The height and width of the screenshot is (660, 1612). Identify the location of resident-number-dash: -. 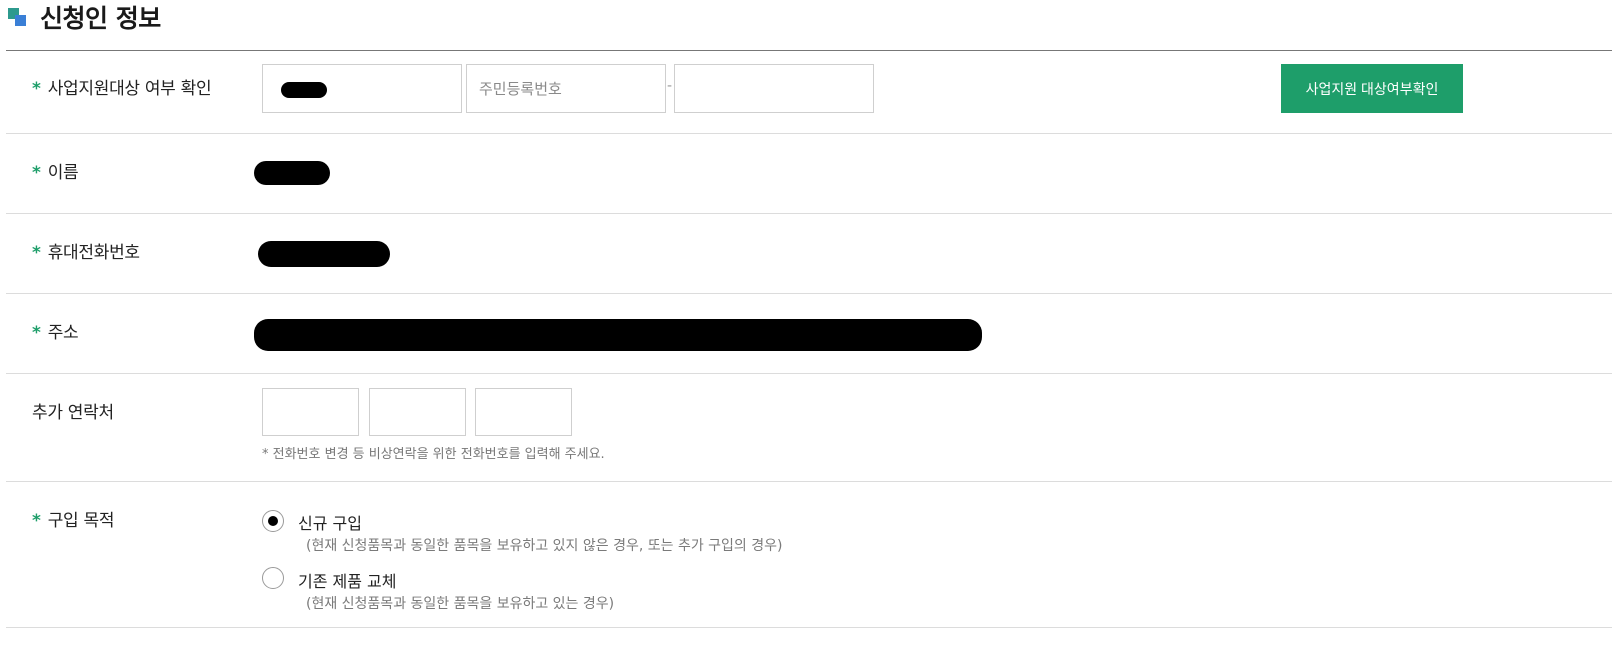
(670, 86).